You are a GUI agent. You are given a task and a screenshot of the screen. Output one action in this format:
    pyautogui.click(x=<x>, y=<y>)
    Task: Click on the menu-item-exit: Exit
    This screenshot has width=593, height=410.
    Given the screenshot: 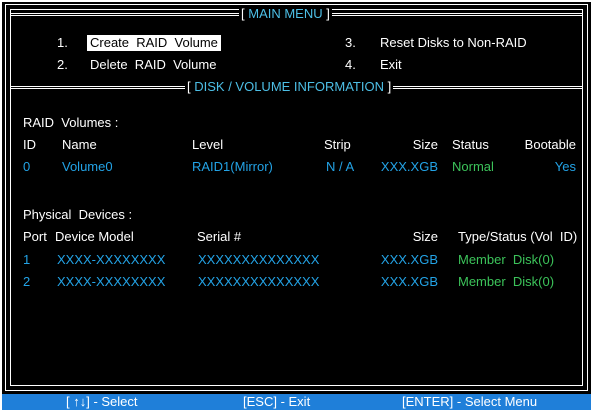 What is the action you would take?
    pyautogui.click(x=391, y=65)
    